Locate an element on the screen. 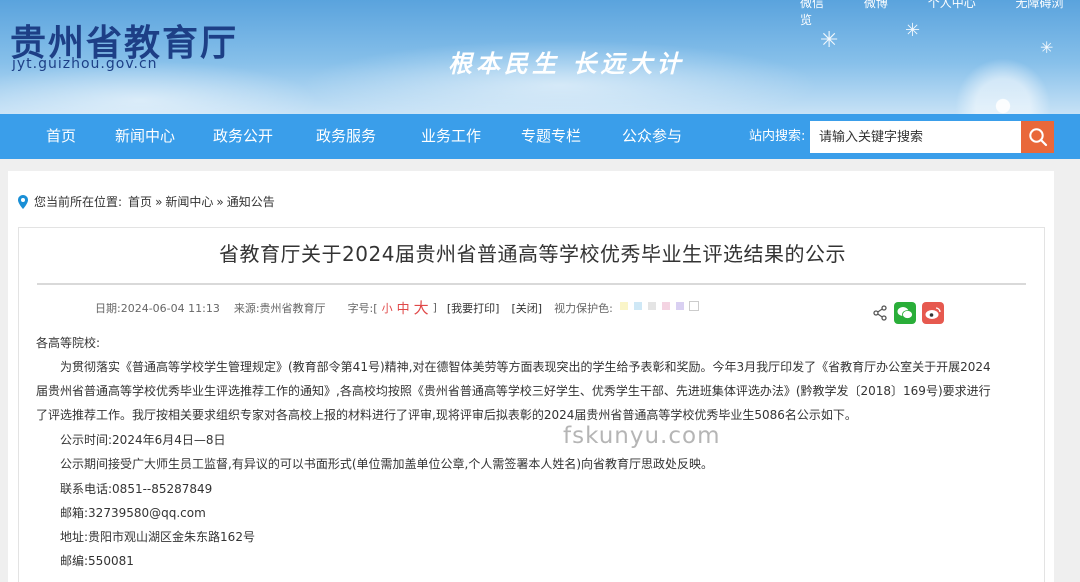 The width and height of the screenshot is (1080, 582). nav-item-gov-services: 政务服务 is located at coordinates (346, 136).